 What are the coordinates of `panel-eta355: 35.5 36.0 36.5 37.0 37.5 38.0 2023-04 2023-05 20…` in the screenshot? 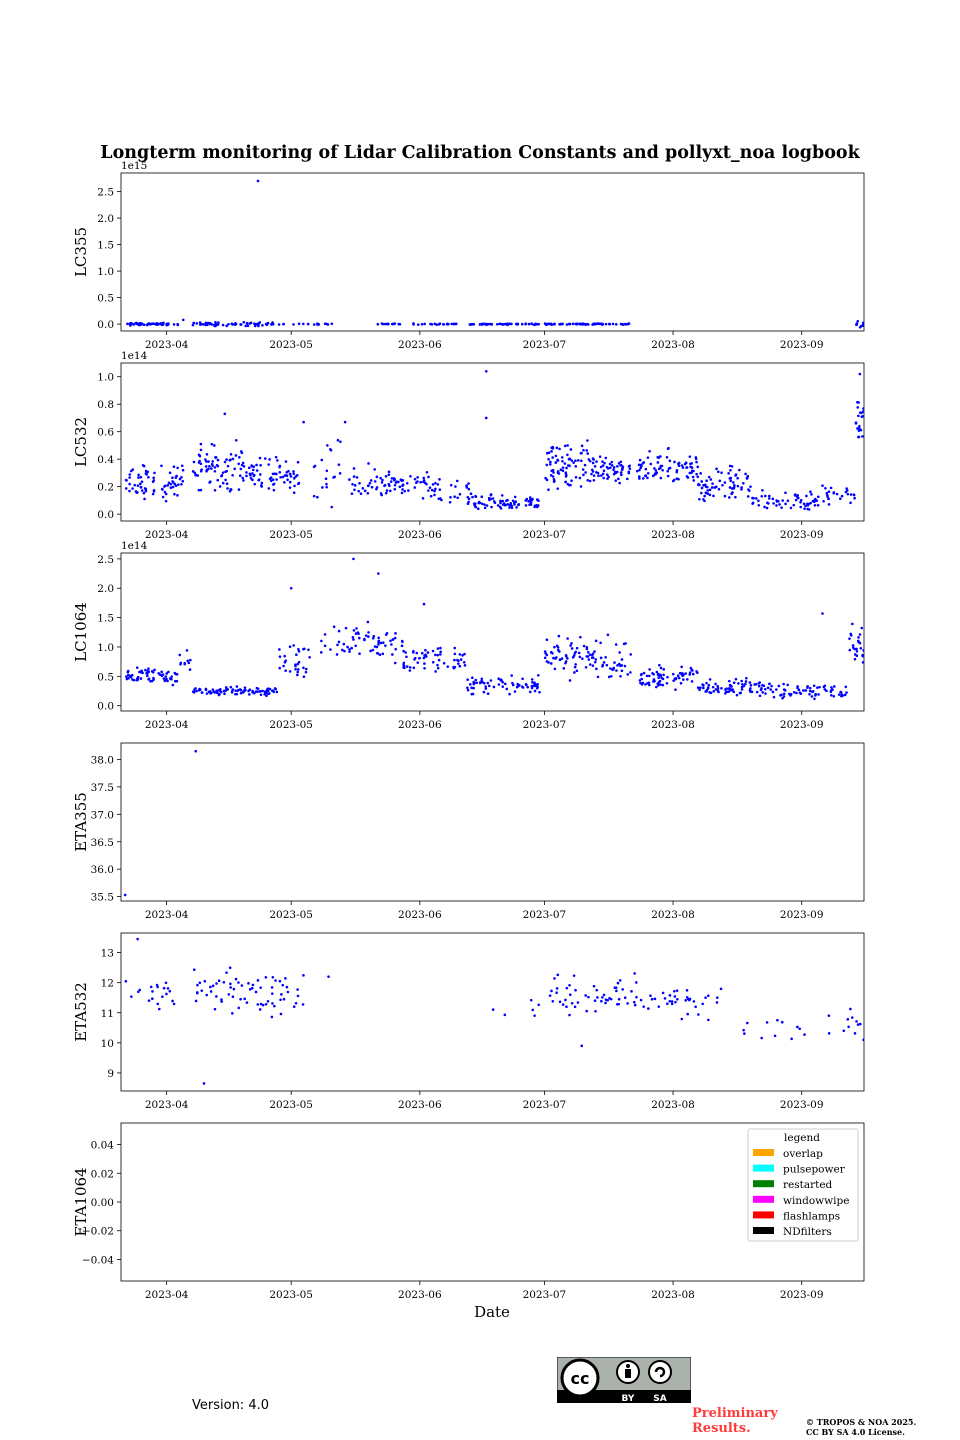 It's located at (468, 831).